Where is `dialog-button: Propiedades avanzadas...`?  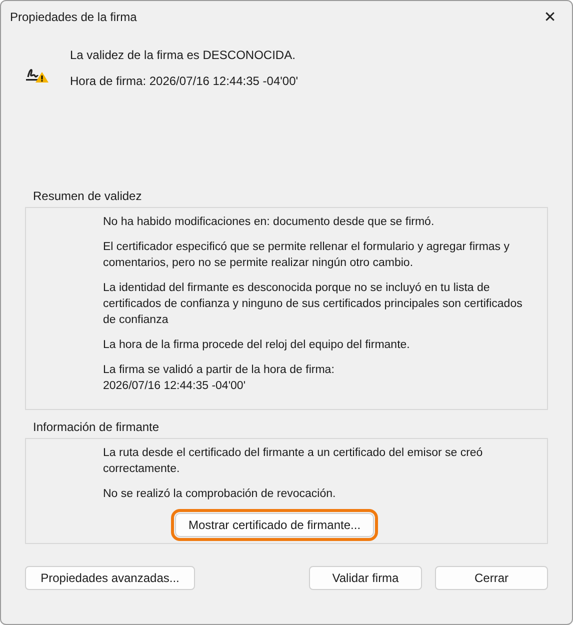 dialog-button: Propiedades avanzadas... is located at coordinates (110, 578).